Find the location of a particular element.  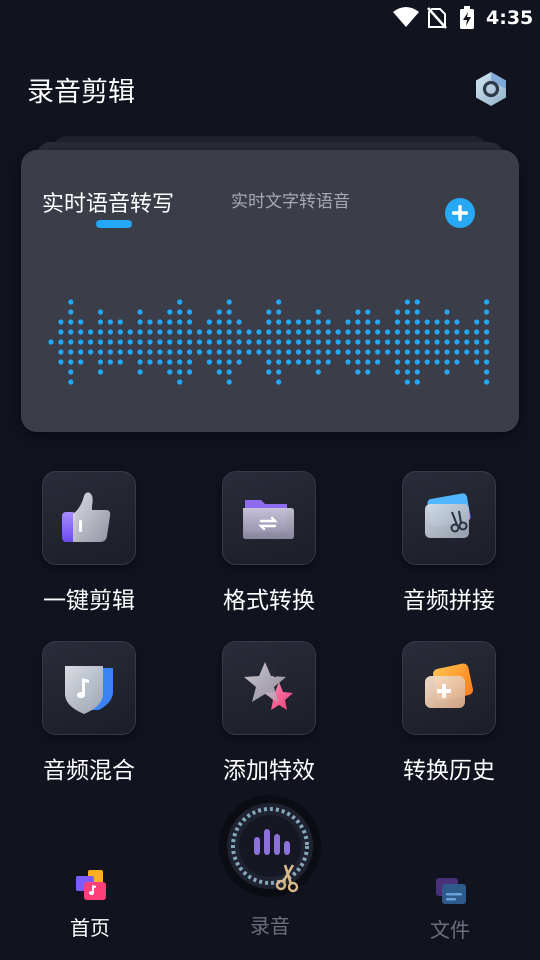

feature-label: 一键剪辑 is located at coordinates (89, 601).